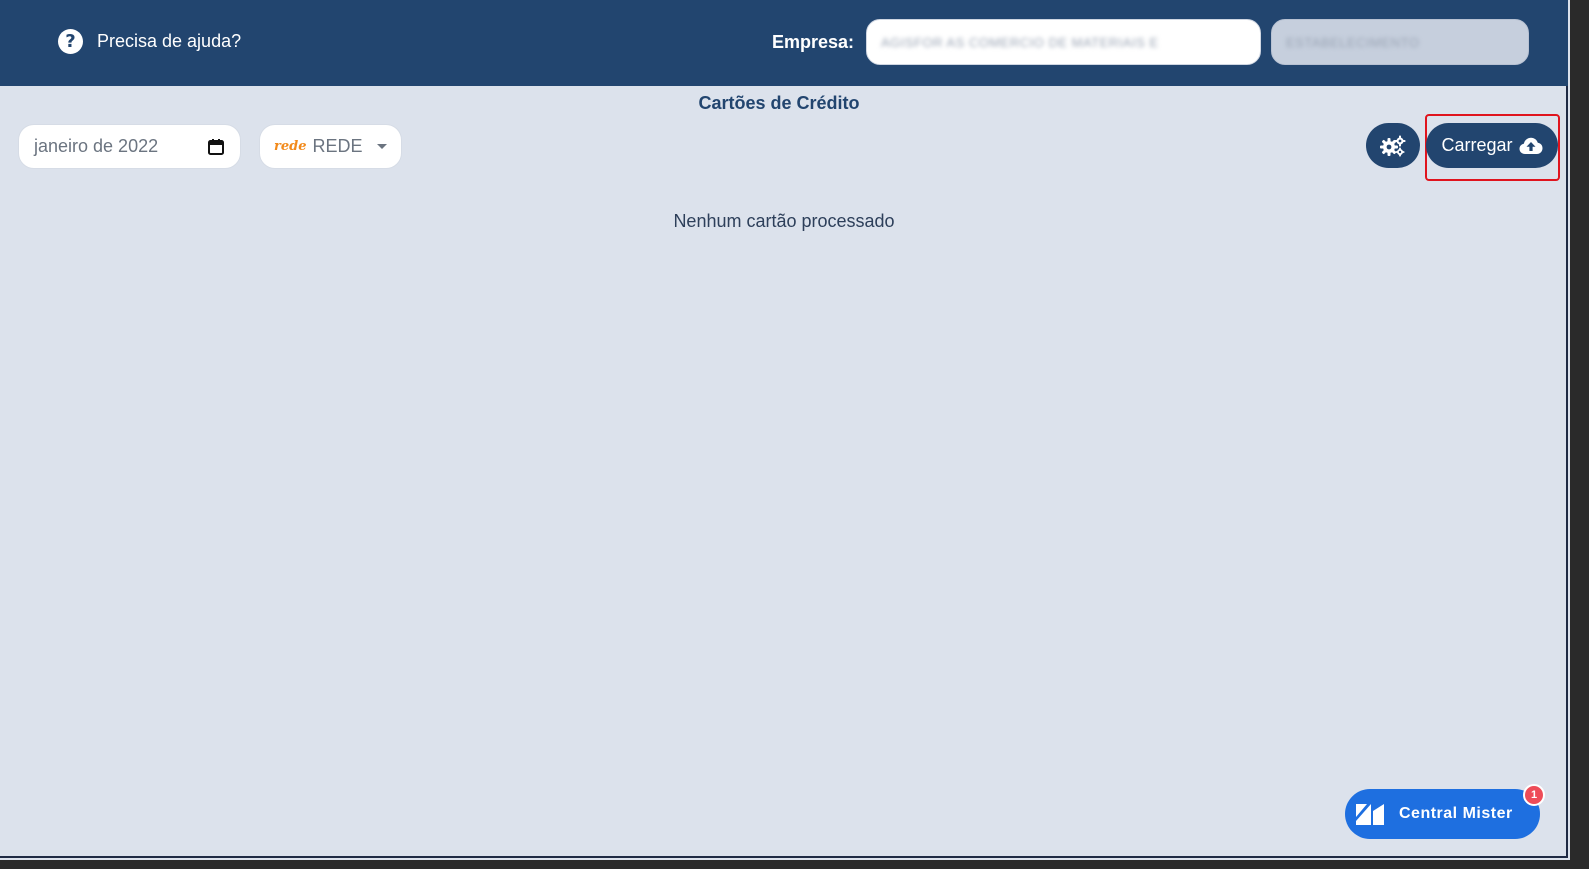 The width and height of the screenshot is (1589, 869). I want to click on establishment-select: ESTABELECIMENTO, so click(1400, 42).